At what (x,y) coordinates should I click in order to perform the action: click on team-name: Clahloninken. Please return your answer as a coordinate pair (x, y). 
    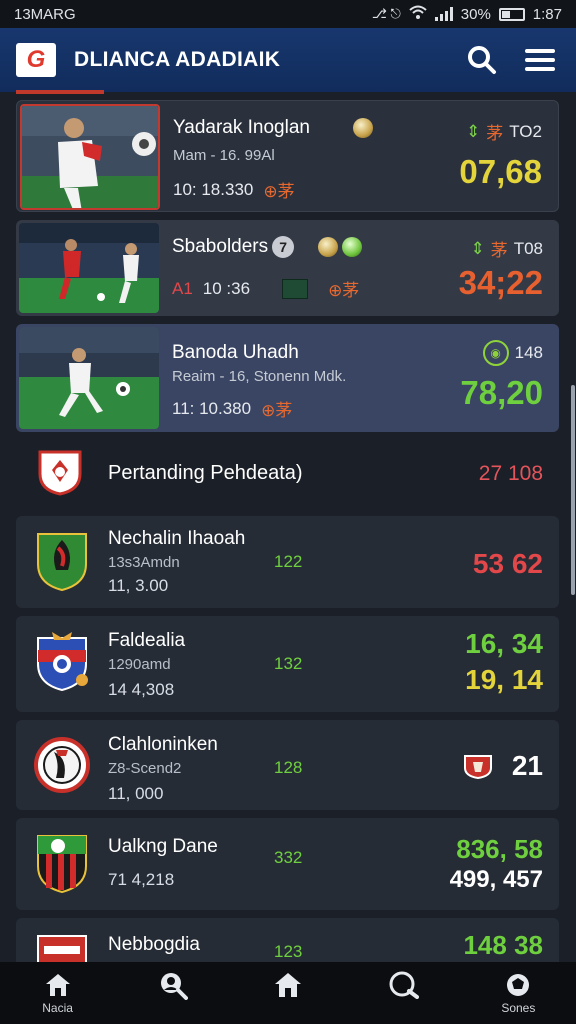
    Looking at the image, I should click on (163, 744).